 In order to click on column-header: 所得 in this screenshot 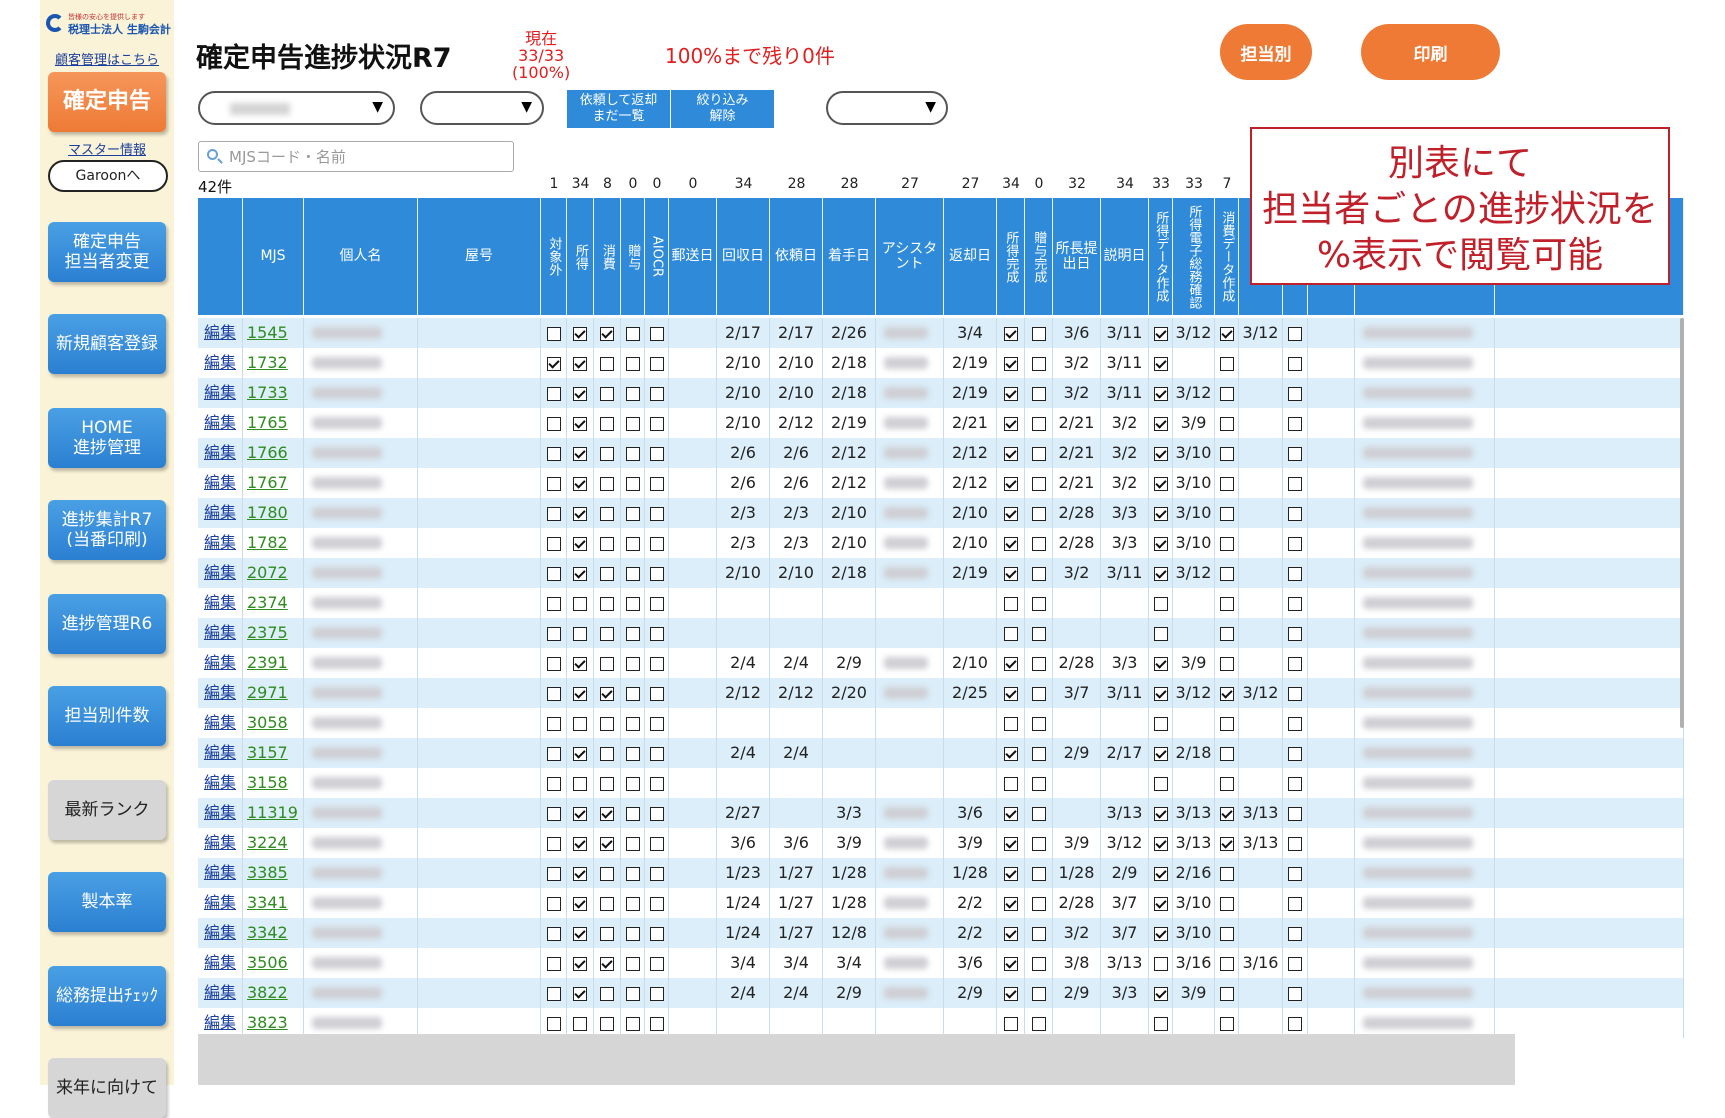, I will do `click(580, 256)`.